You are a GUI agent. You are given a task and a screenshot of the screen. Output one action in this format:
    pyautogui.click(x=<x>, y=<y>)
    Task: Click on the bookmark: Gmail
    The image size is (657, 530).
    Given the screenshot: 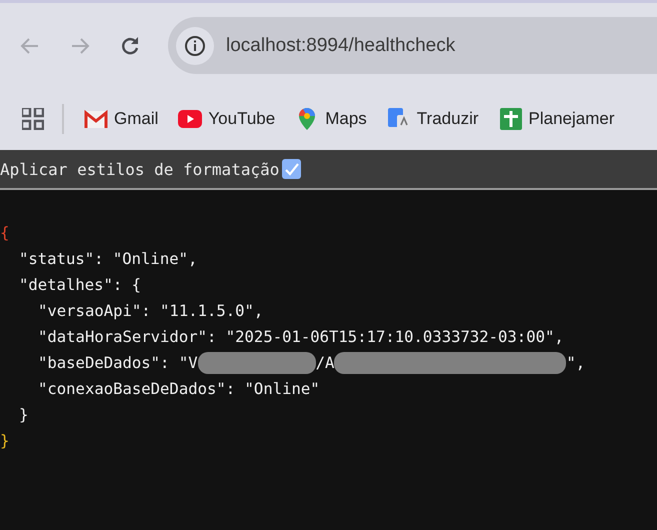 What is the action you would take?
    pyautogui.click(x=121, y=119)
    